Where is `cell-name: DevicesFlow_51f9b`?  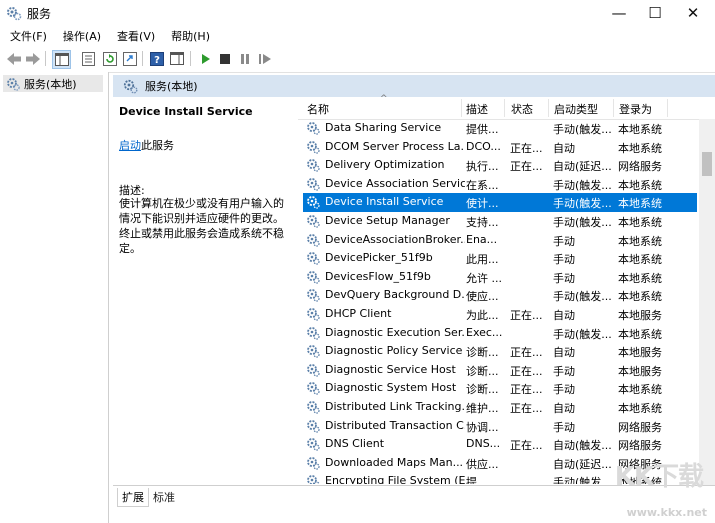 cell-name: DevicesFlow_51f9b is located at coordinates (378, 276).